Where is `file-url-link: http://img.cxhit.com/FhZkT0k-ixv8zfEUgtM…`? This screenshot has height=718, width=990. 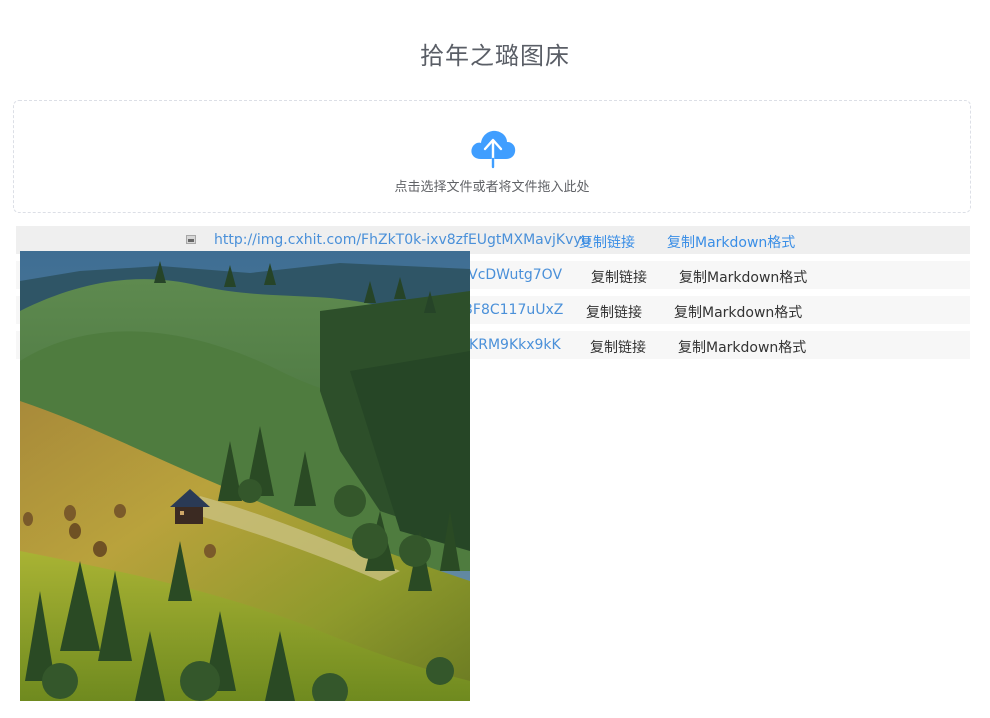
file-url-link: http://img.cxhit.com/FhZkT0k-ixv8zfEUgtM… is located at coordinates (402, 240).